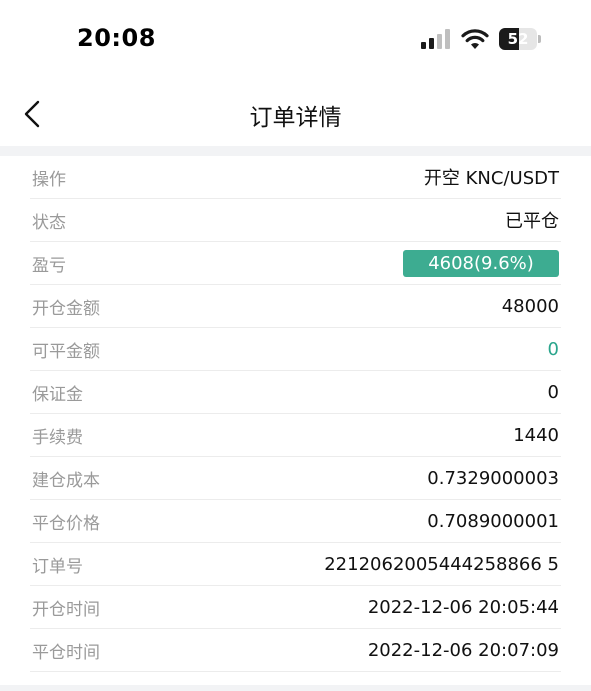 The height and width of the screenshot is (691, 591). What do you see at coordinates (295, 177) in the screenshot?
I see `detail-row-operation: 操作 开空 KNC/USDT` at bounding box center [295, 177].